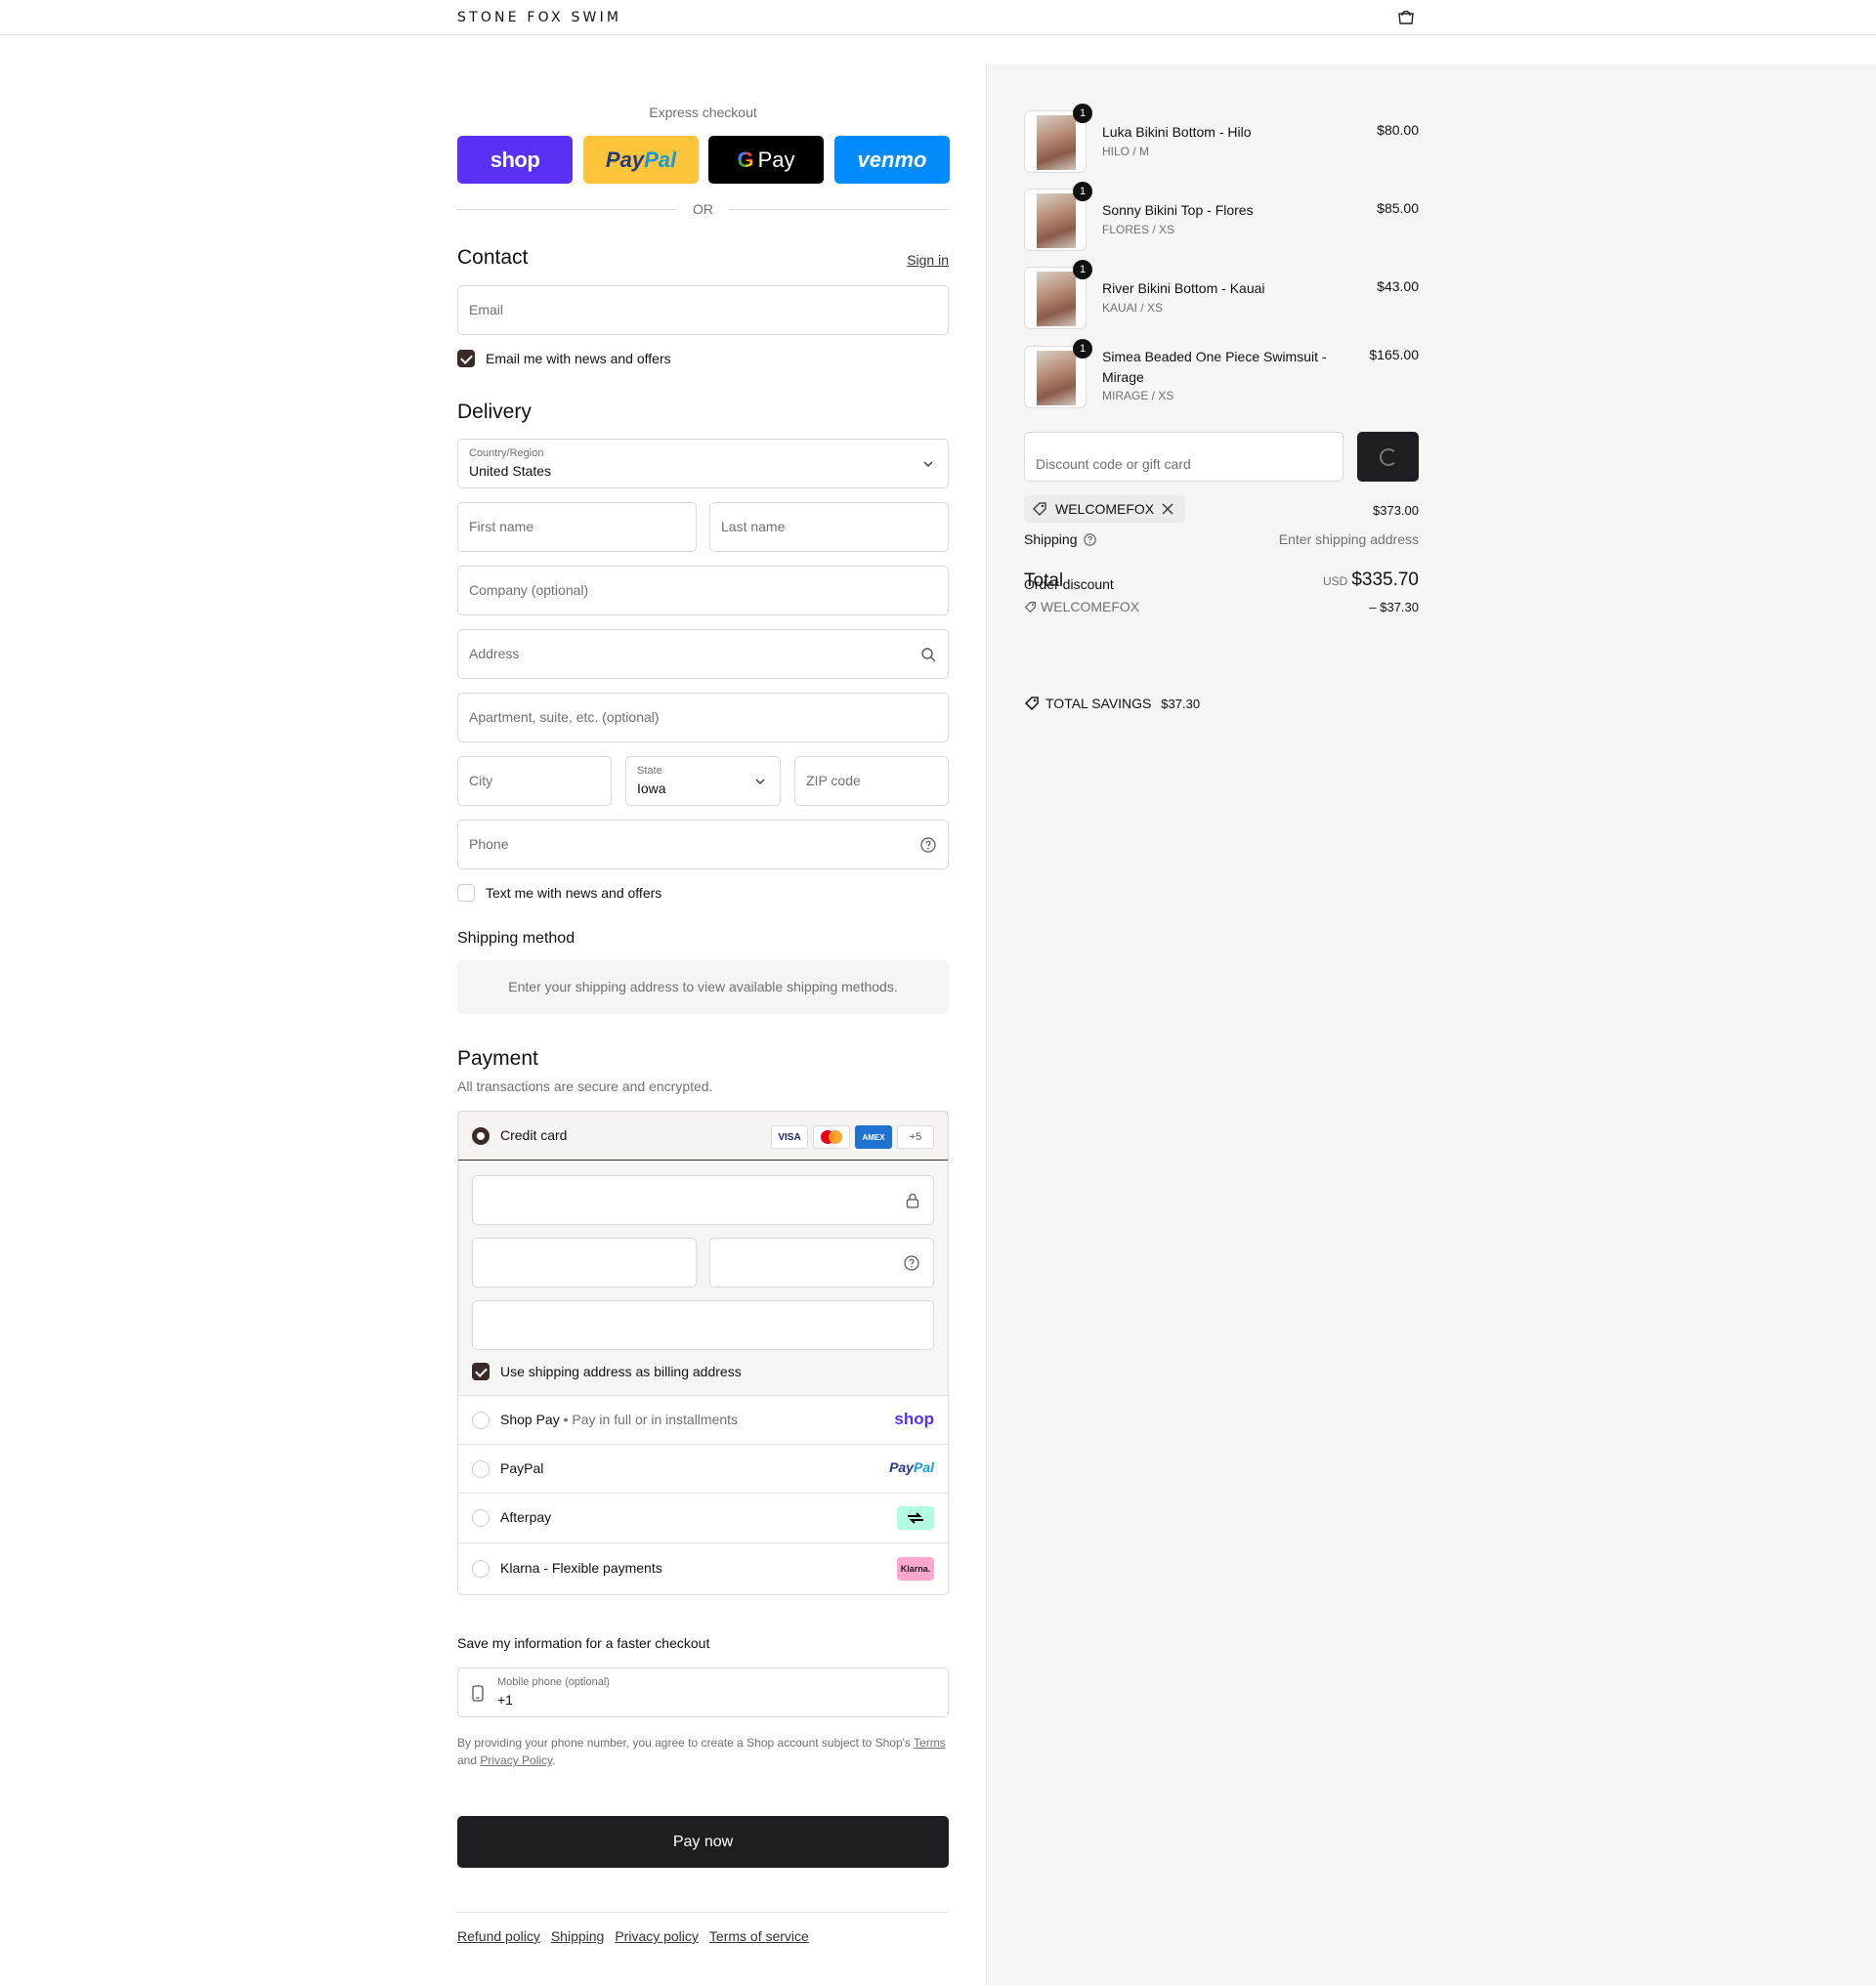 The height and width of the screenshot is (1985, 1876). Describe the element at coordinates (912, 1200) in the screenshot. I see `lock-icon` at that location.